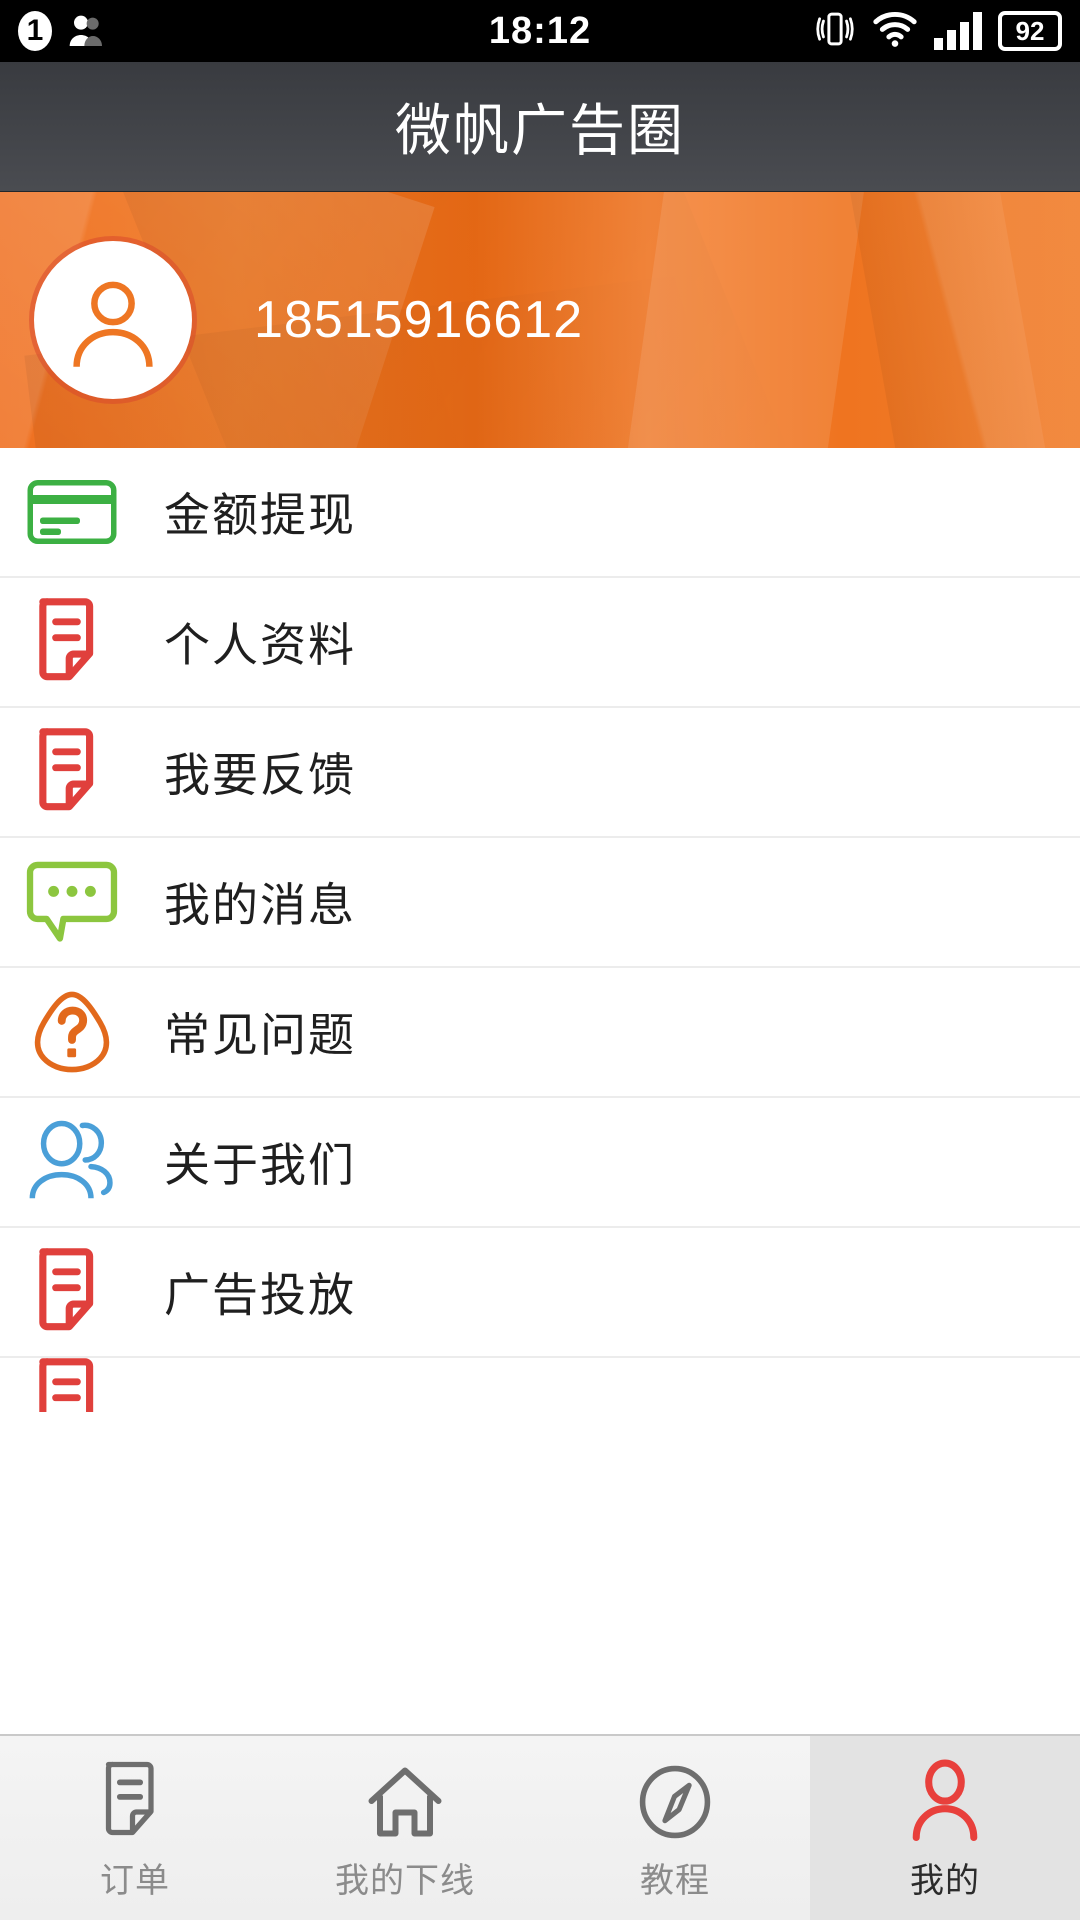  What do you see at coordinates (540, 773) in the screenshot?
I see `menu-item-feedback: 我要反馈` at bounding box center [540, 773].